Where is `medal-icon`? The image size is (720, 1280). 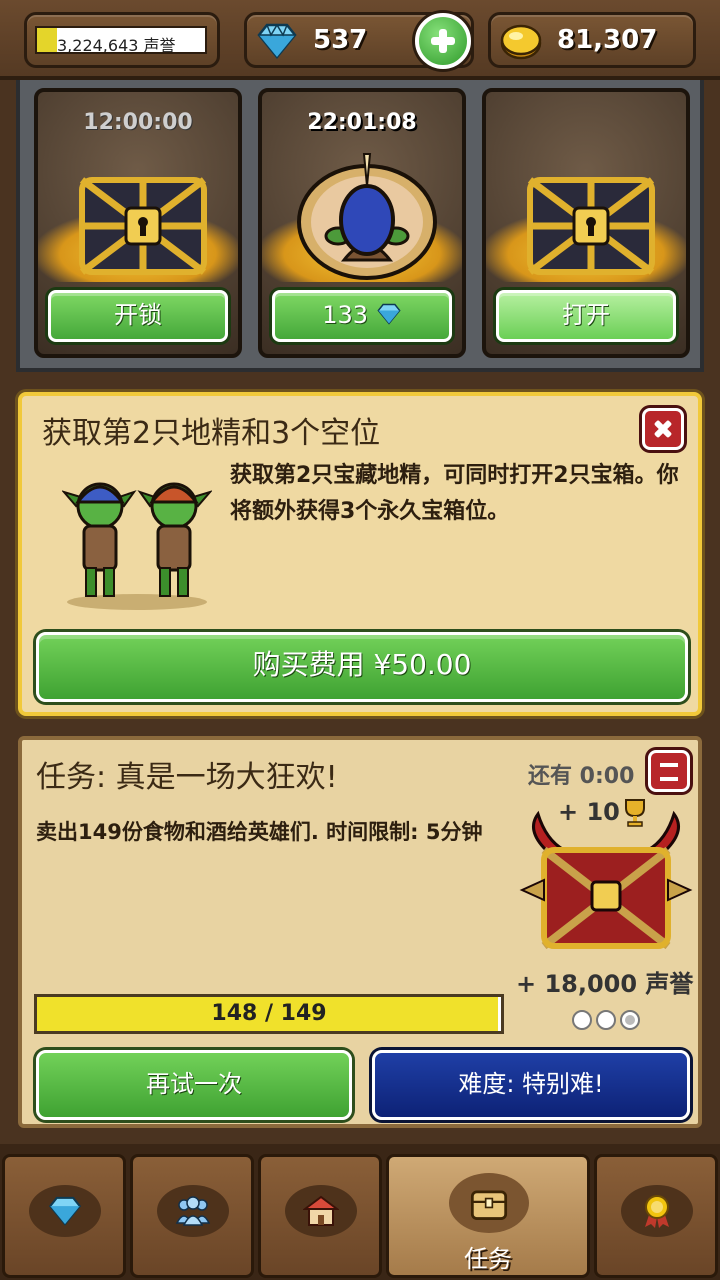 medal-icon is located at coordinates (657, 1211).